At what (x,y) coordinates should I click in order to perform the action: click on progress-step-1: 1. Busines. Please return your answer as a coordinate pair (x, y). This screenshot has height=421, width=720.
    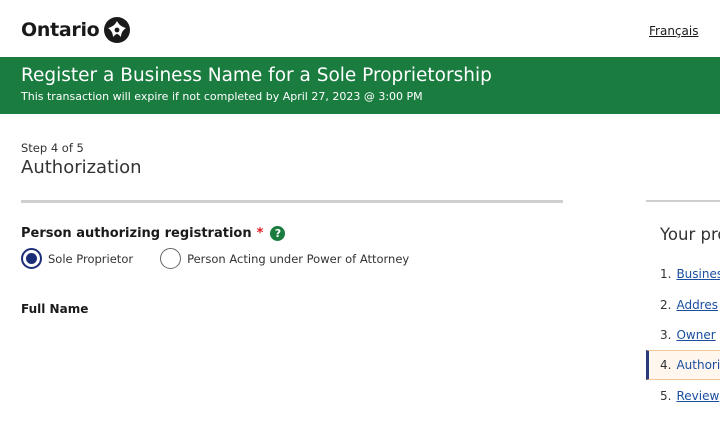
    Looking at the image, I should click on (683, 274).